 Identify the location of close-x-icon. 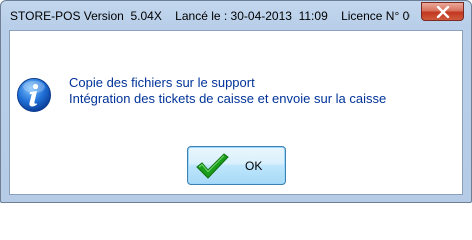
(443, 12).